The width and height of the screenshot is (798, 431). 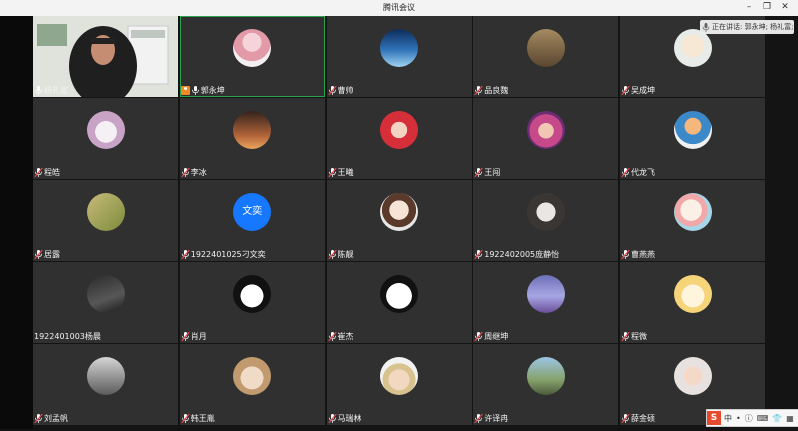 I want to click on participant-tile: 品良魏, so click(x=546, y=56).